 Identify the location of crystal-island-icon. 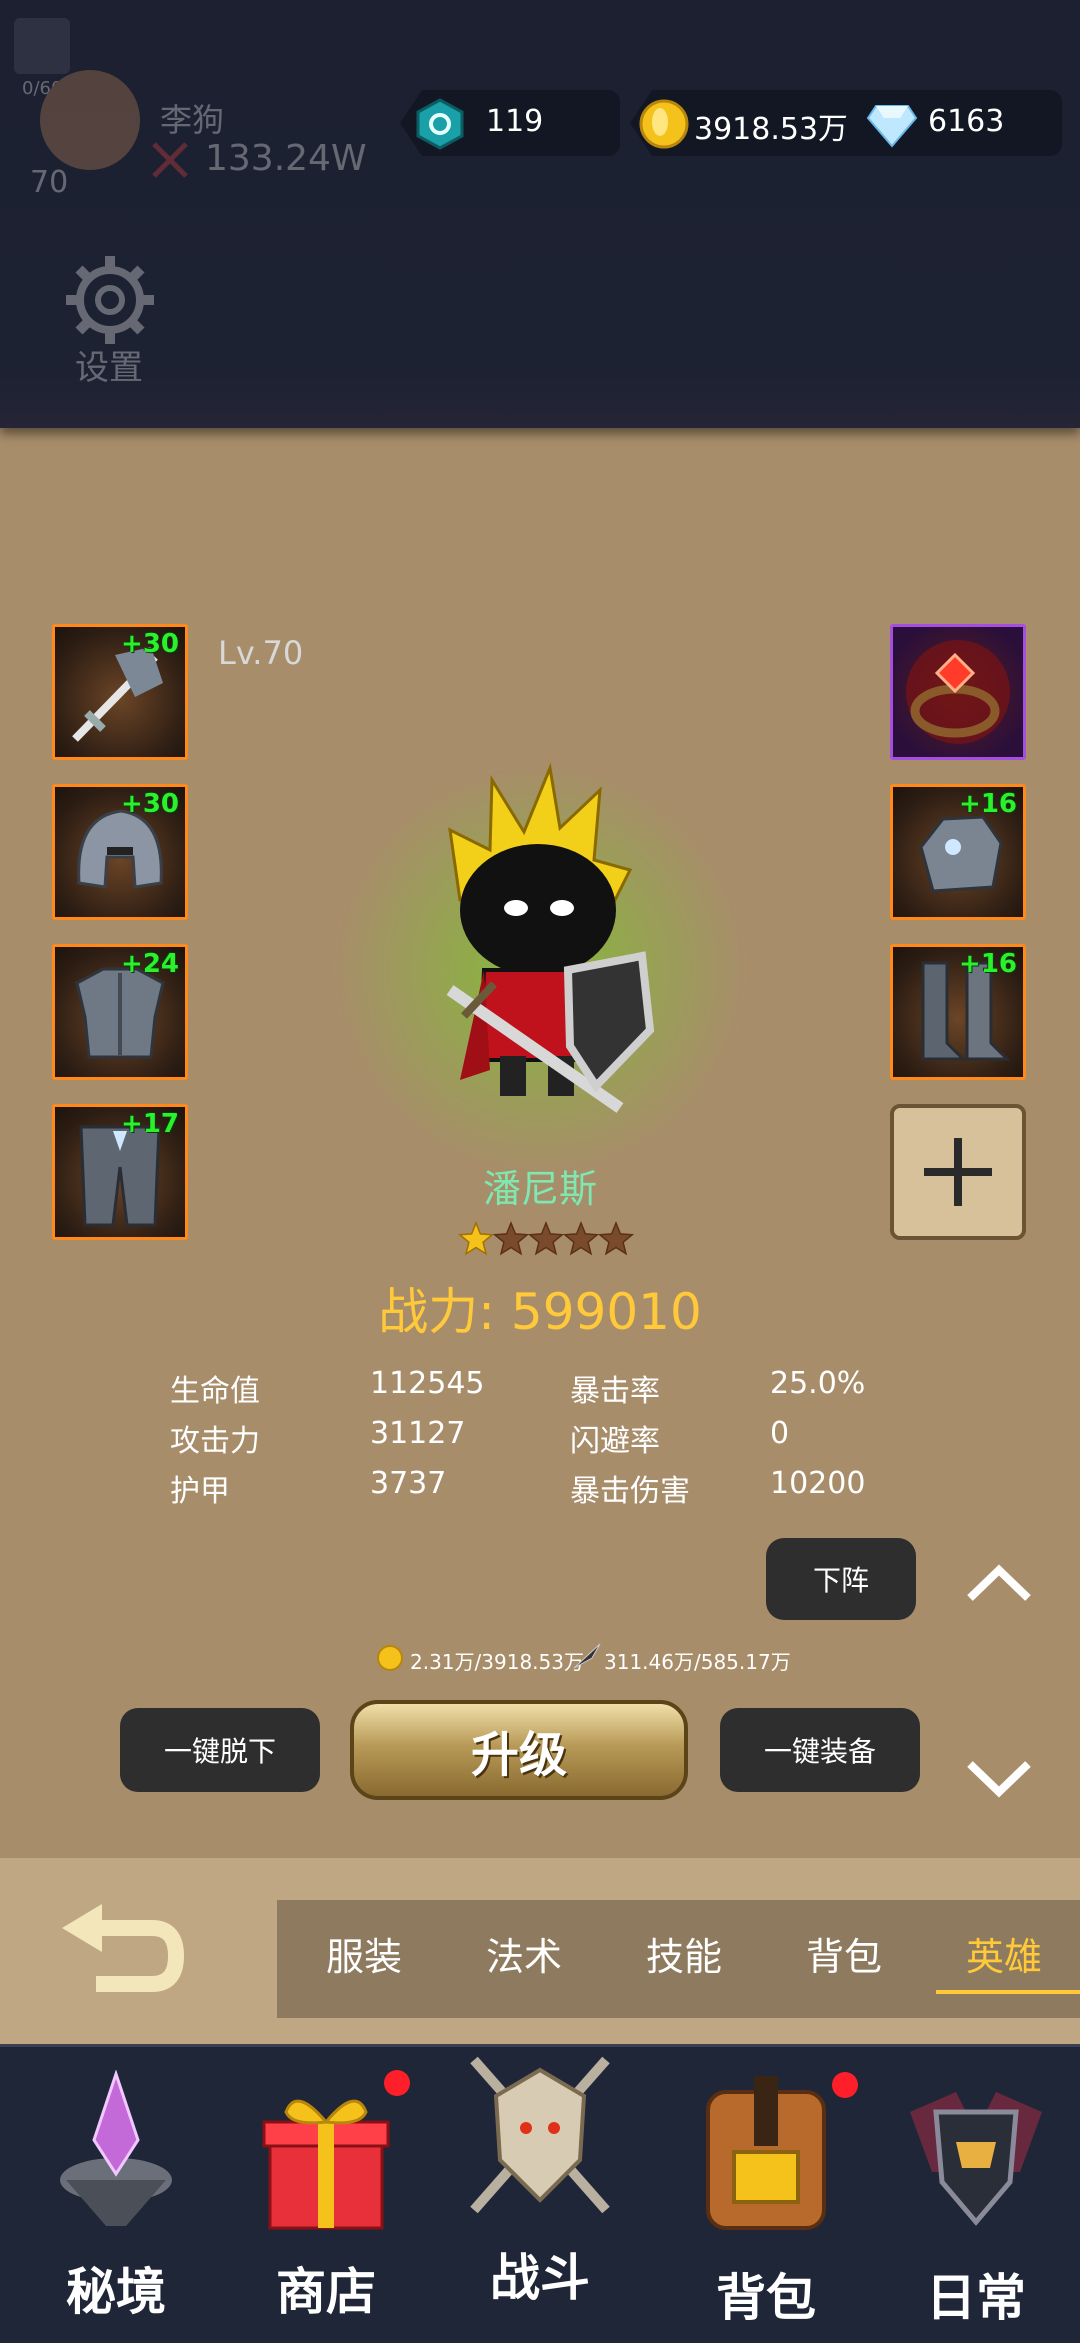
(116, 2148).